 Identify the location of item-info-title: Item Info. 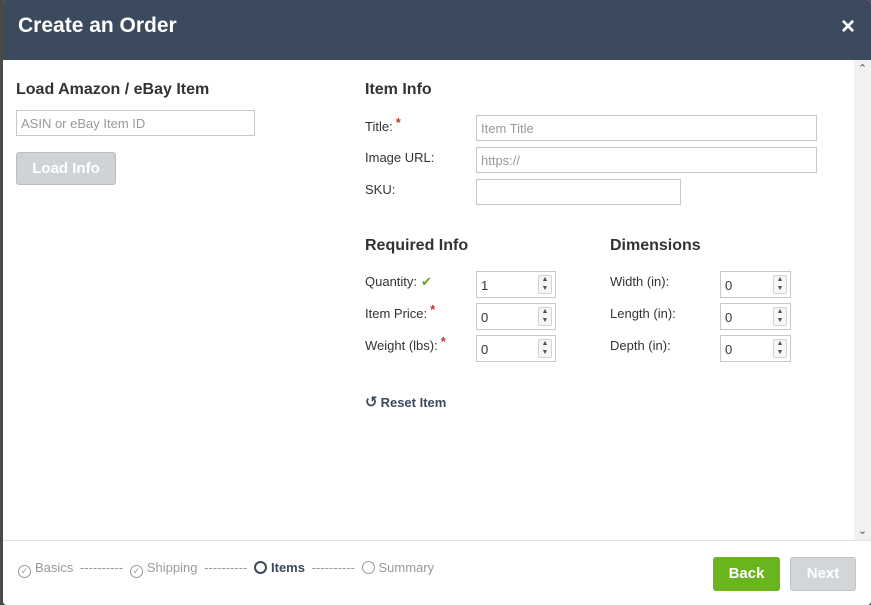
(398, 89).